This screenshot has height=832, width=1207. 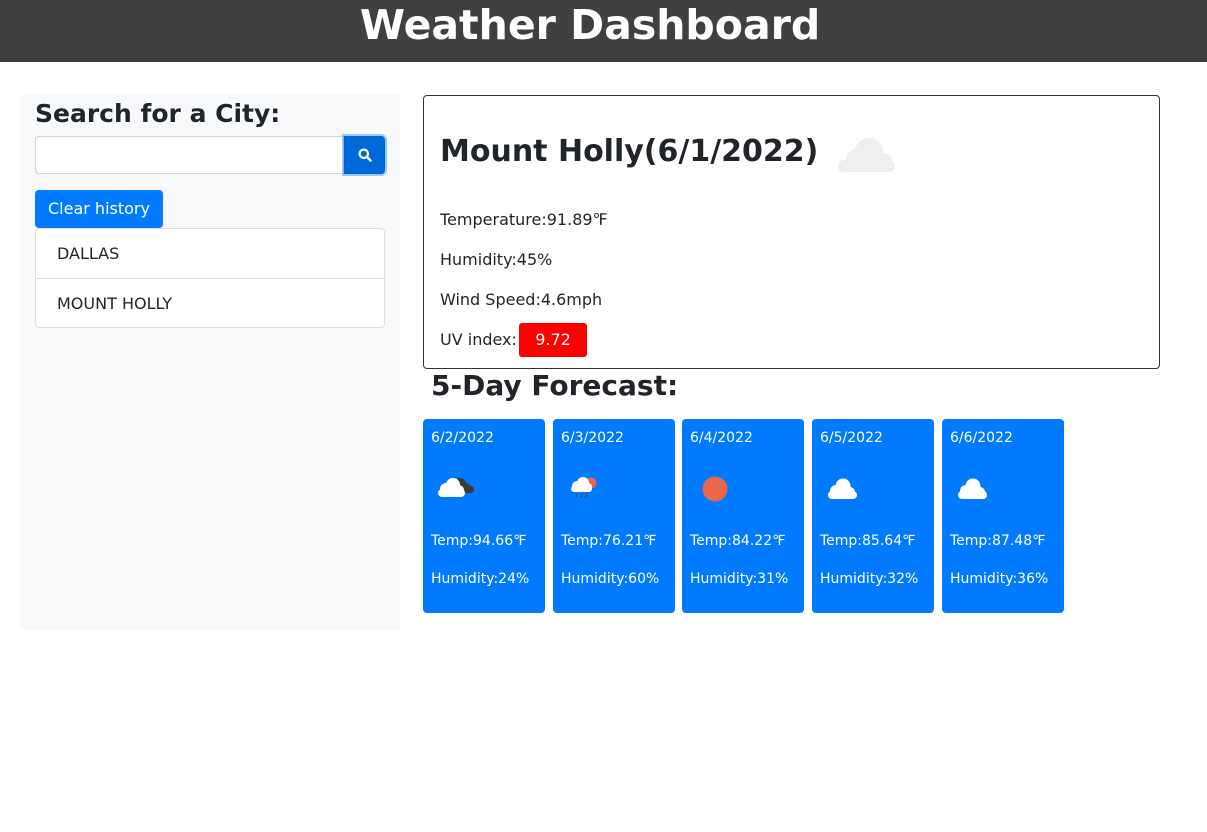 I want to click on history-item-dallas: DALLAS, so click(x=210, y=253).